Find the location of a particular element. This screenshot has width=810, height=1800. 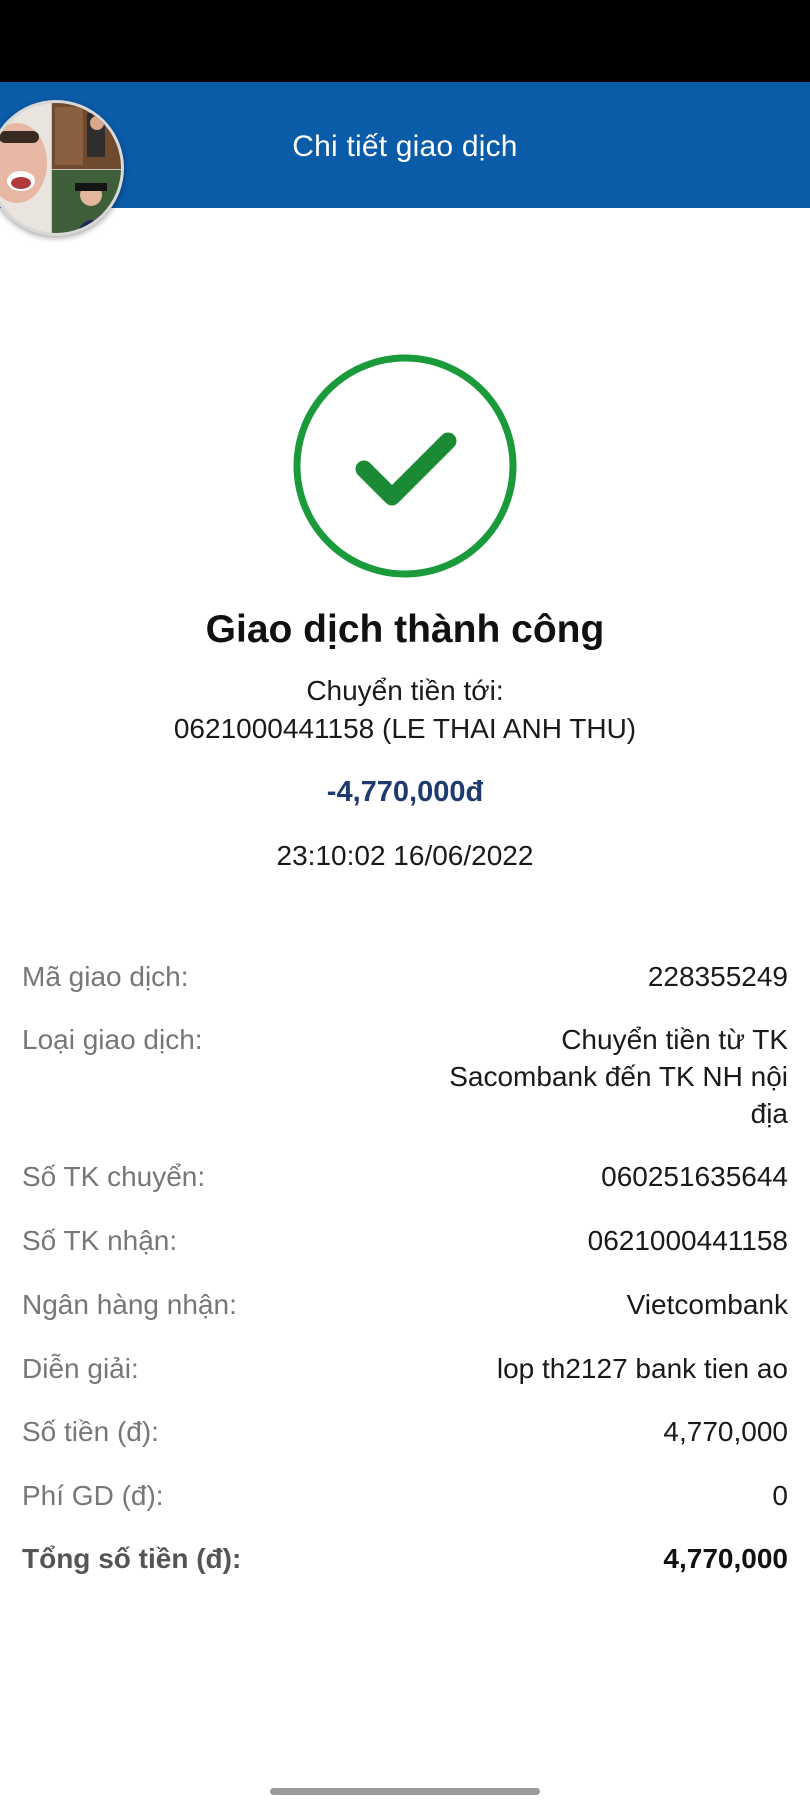

detail-value: lop th2127 bank tien ao is located at coordinates (642, 1368).